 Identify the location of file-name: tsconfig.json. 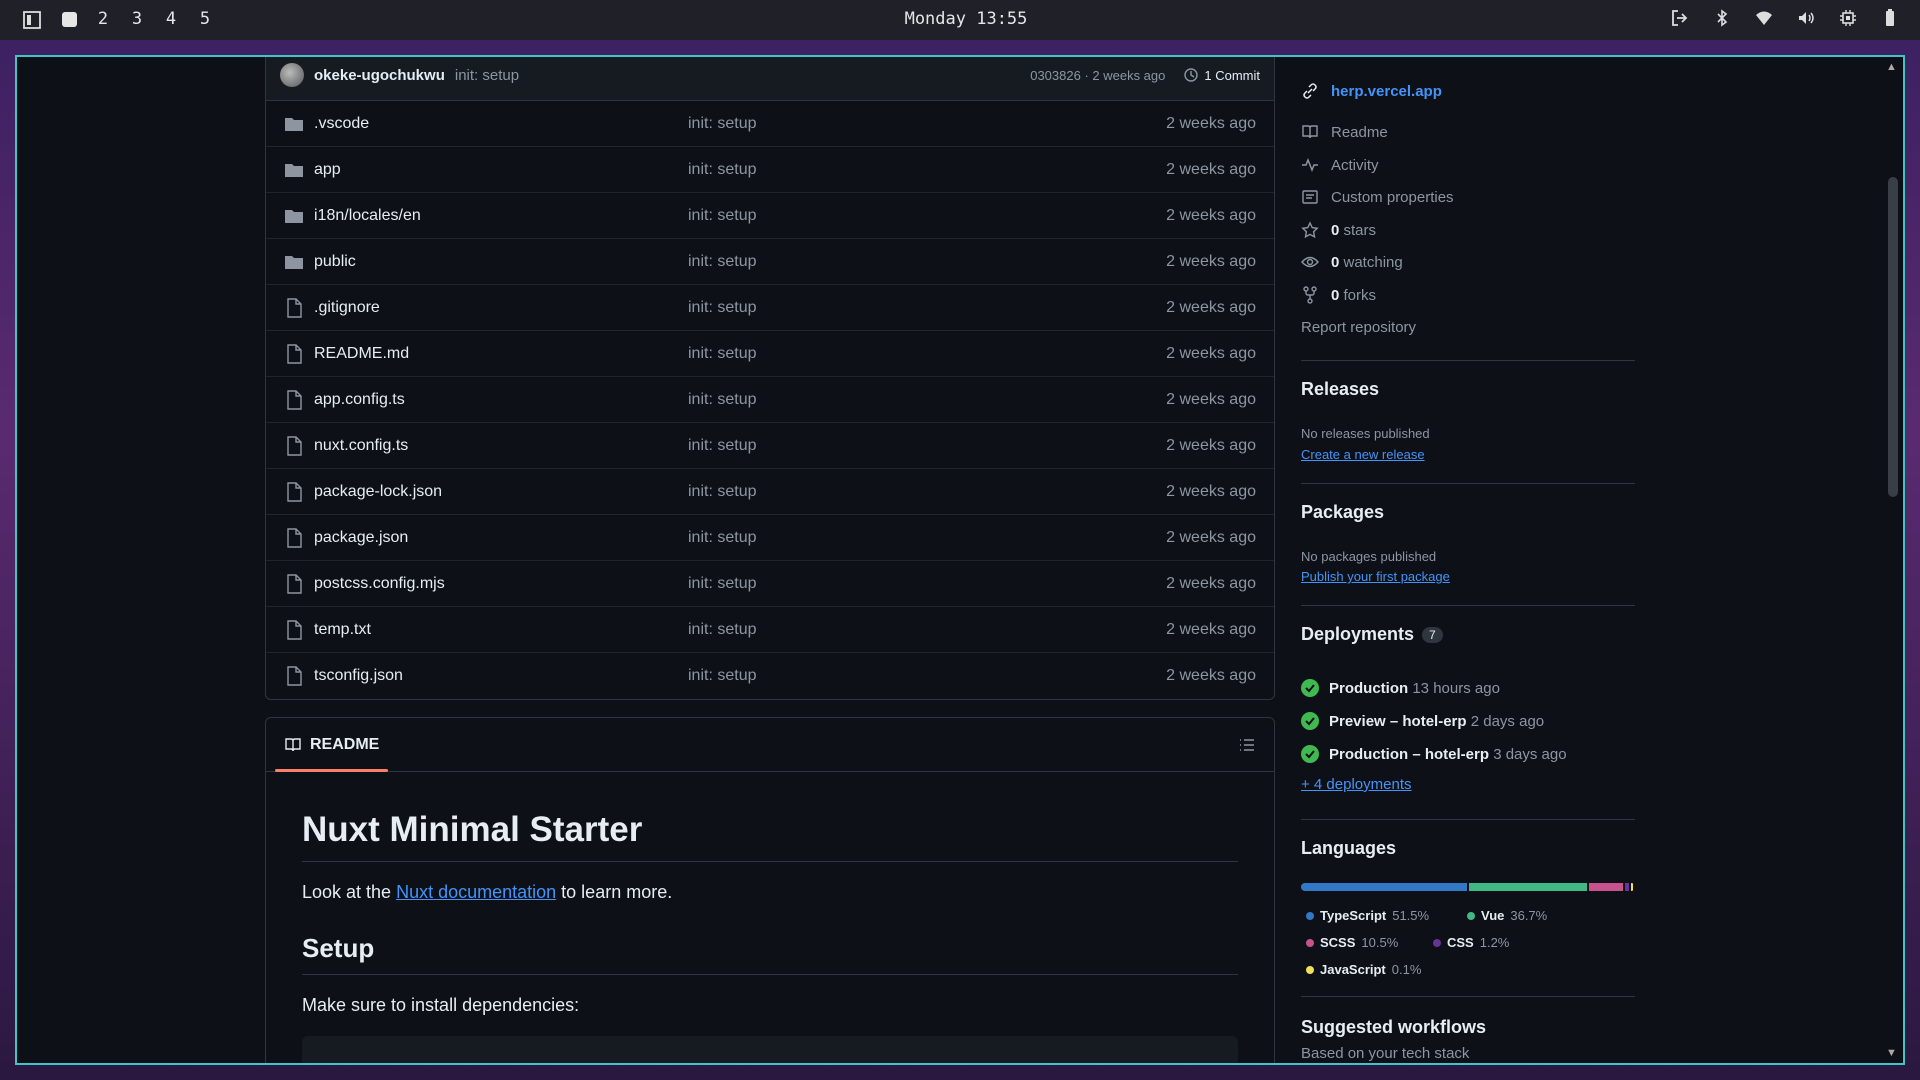
(501, 676).